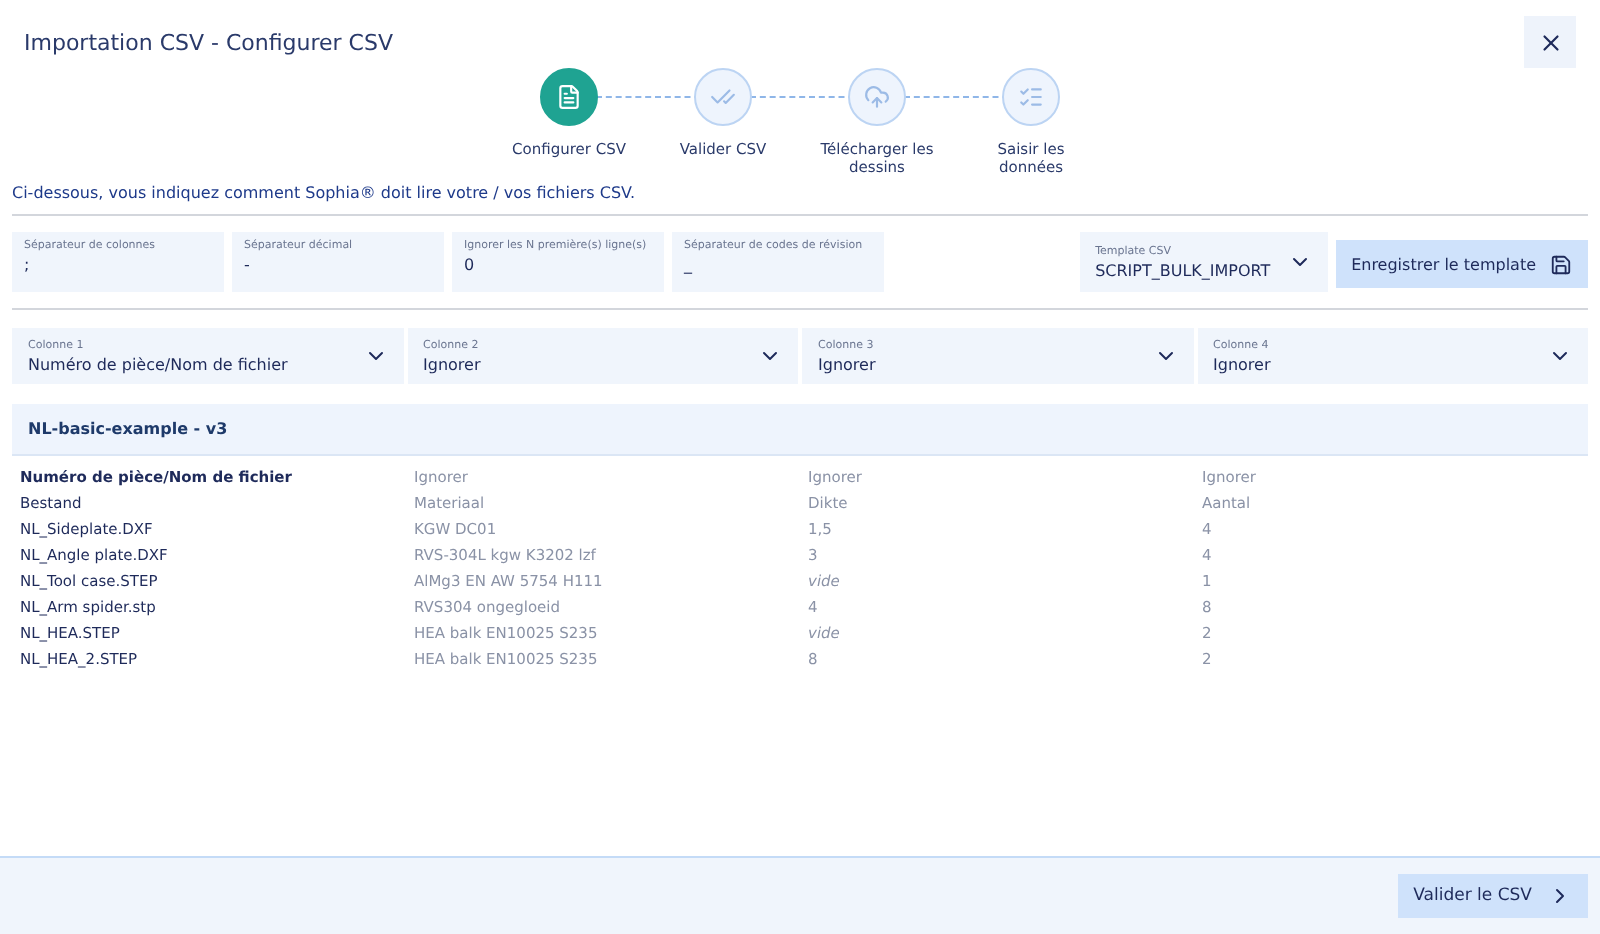  Describe the element at coordinates (1461, 264) in the screenshot. I see `save-template-button: Enregistrer le template` at that location.